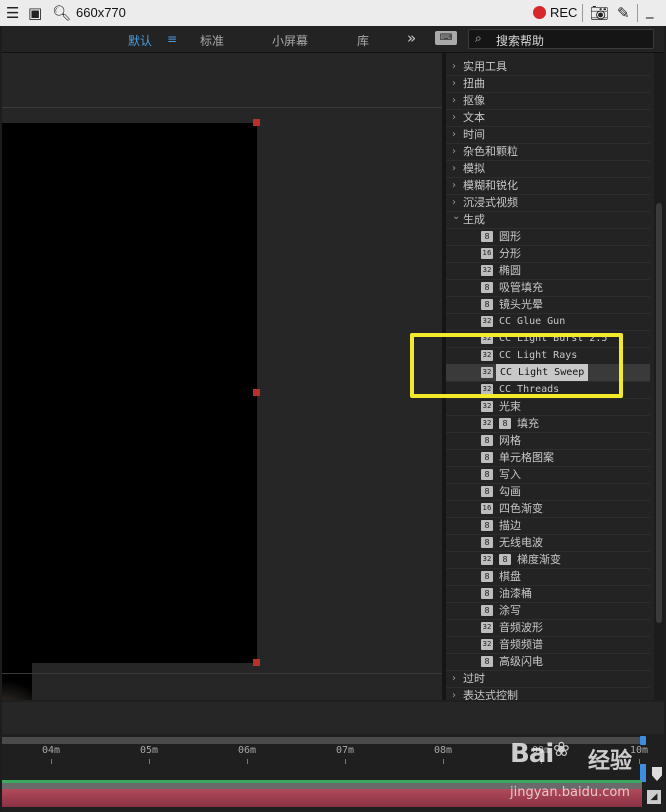 Image resolution: width=666 pixels, height=812 pixels. I want to click on effect-item: 8 描边, so click(548, 526).